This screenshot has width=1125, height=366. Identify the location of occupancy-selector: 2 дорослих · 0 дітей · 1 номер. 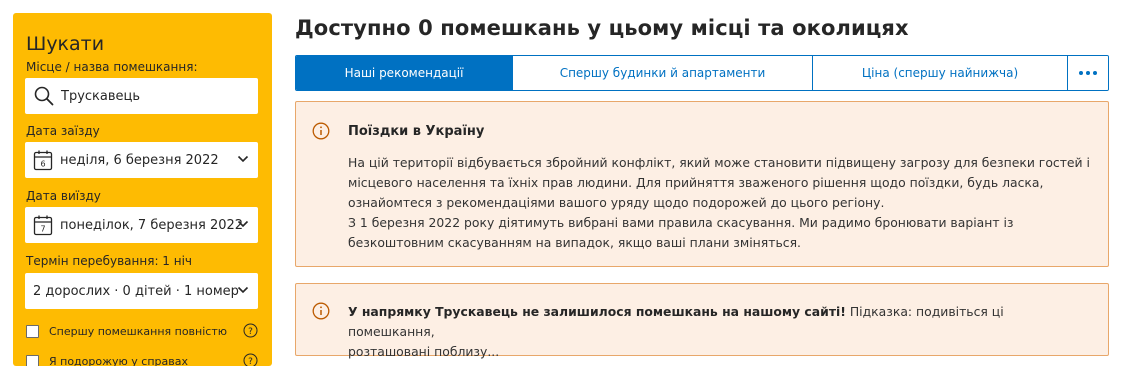
(141, 291).